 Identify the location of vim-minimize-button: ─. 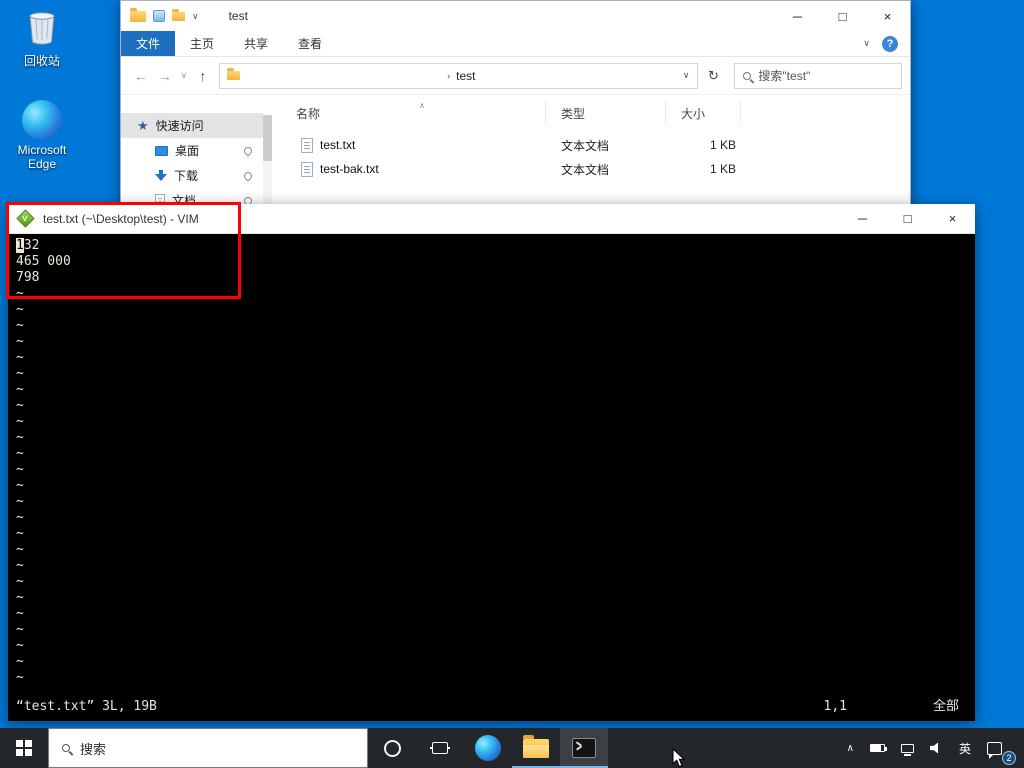
(862, 219).